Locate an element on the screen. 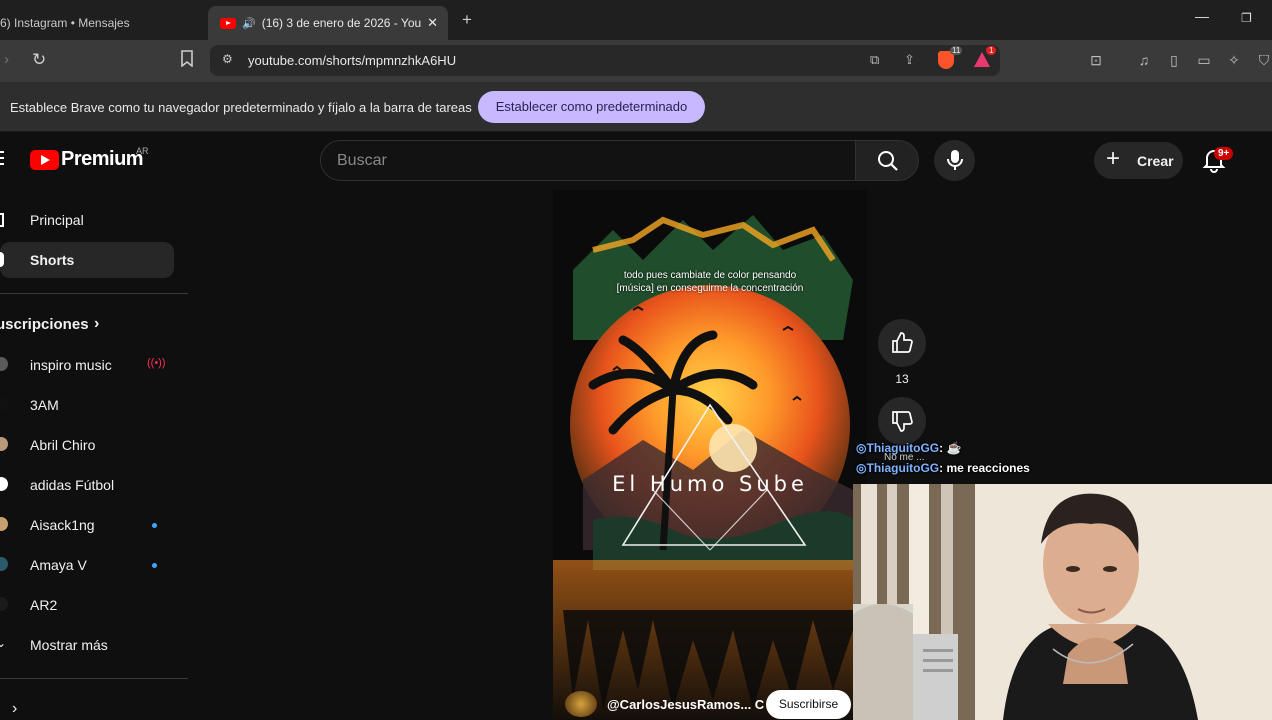 The height and width of the screenshot is (720, 1272). subscriptions-header: uscripciones › is located at coordinates (49, 324).